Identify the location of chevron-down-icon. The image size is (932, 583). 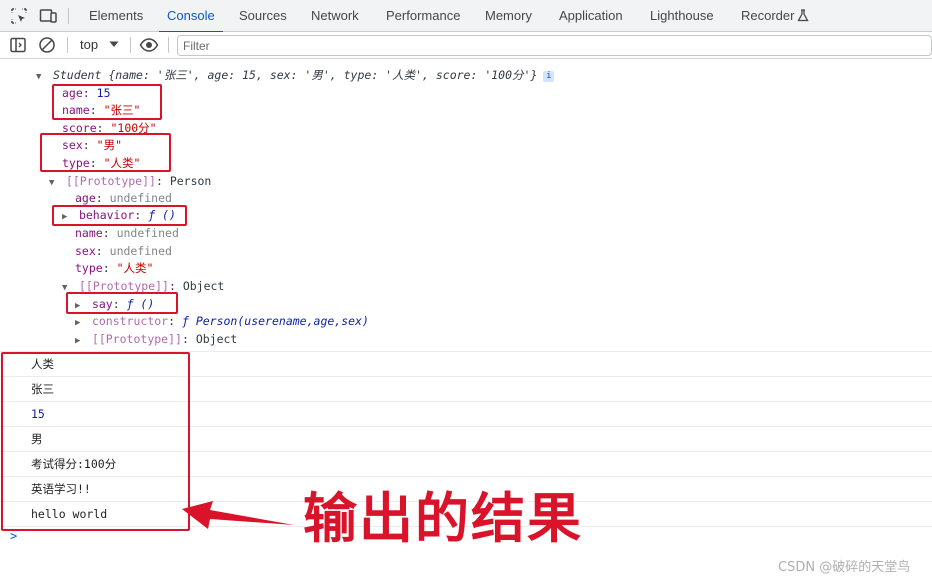
(114, 44).